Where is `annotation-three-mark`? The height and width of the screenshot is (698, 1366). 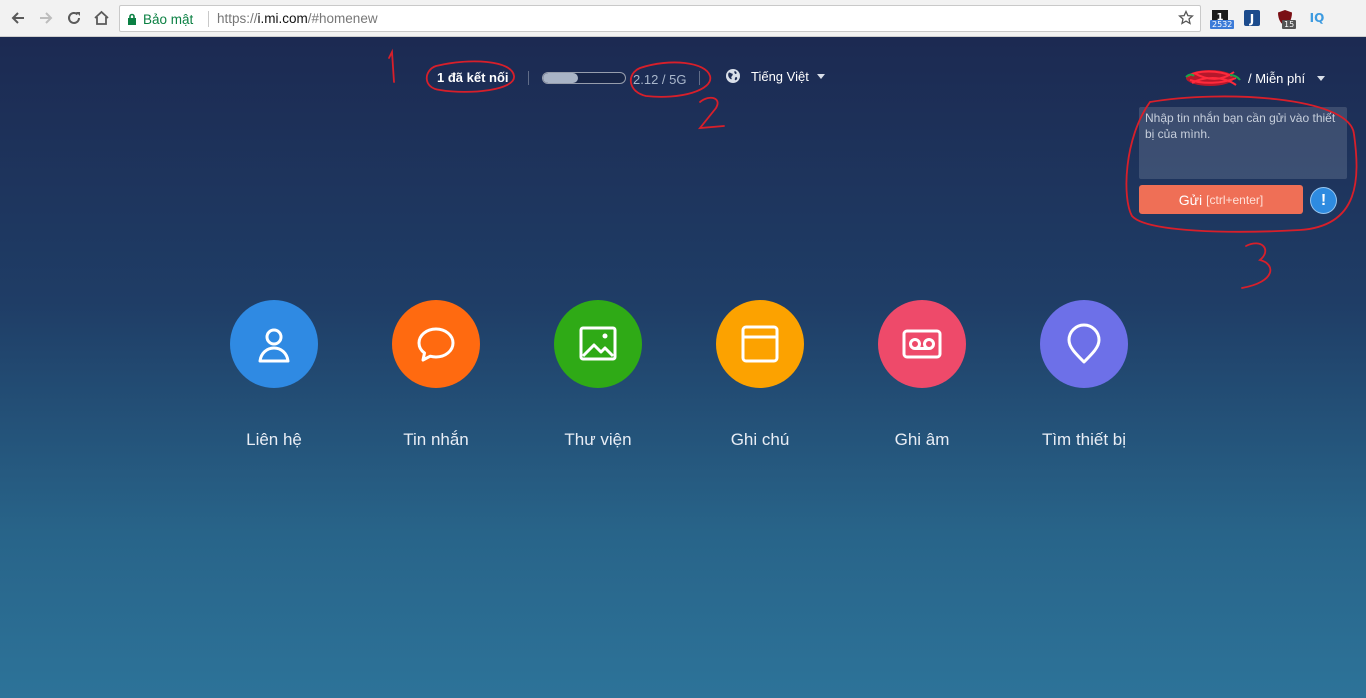
annotation-three-mark is located at coordinates (1256, 265).